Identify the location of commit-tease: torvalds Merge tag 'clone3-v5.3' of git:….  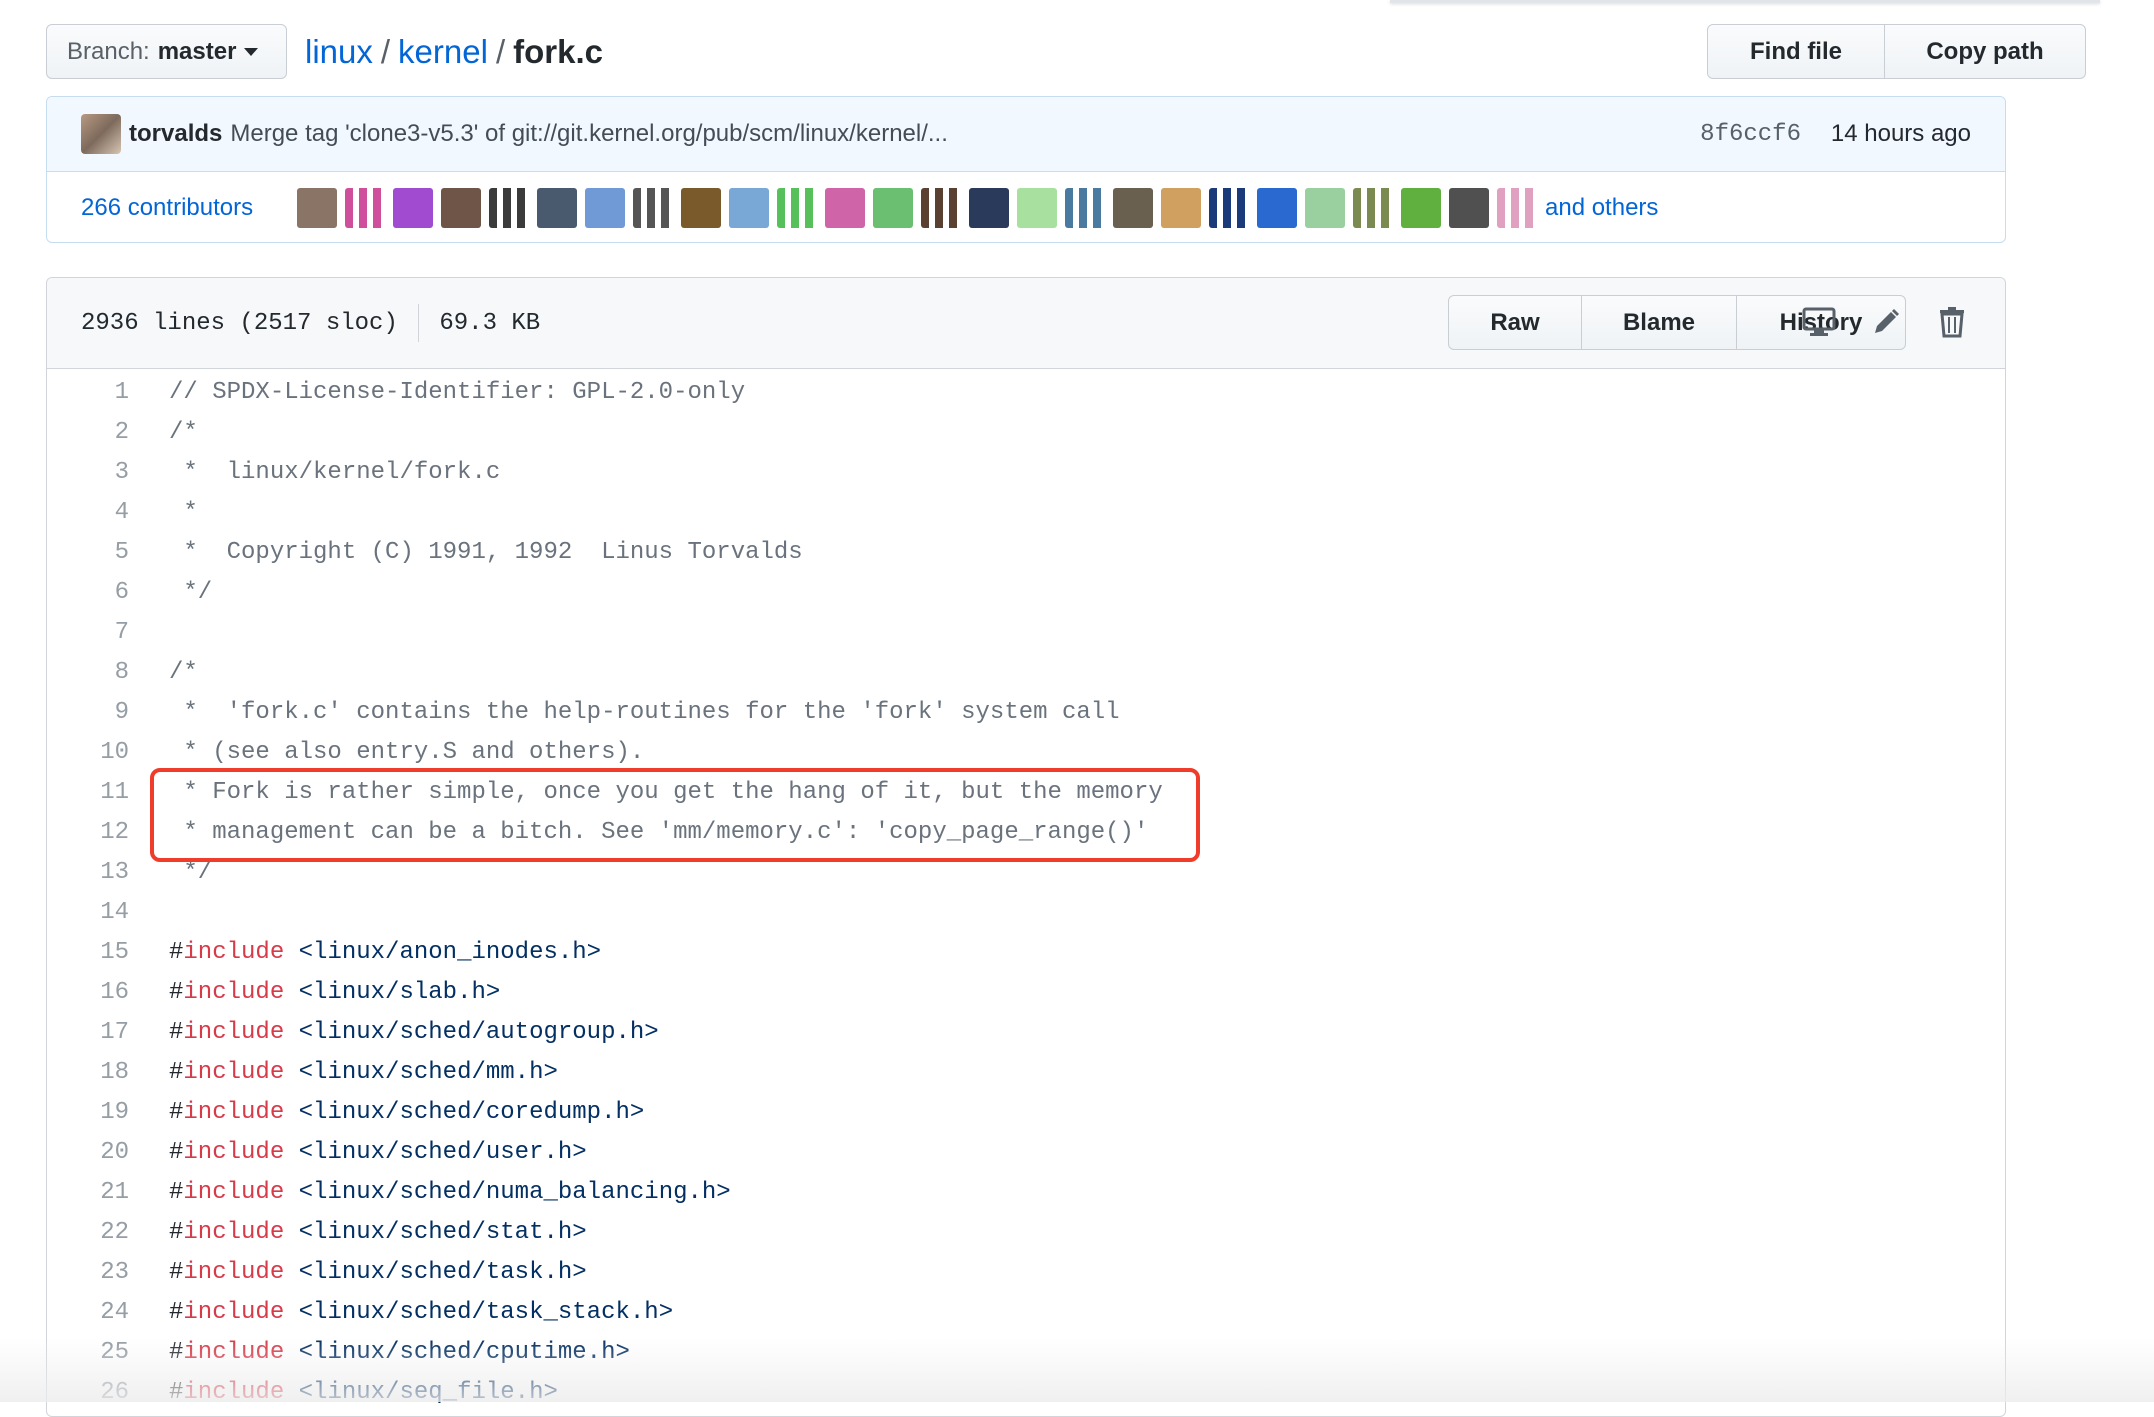
(1026, 169).